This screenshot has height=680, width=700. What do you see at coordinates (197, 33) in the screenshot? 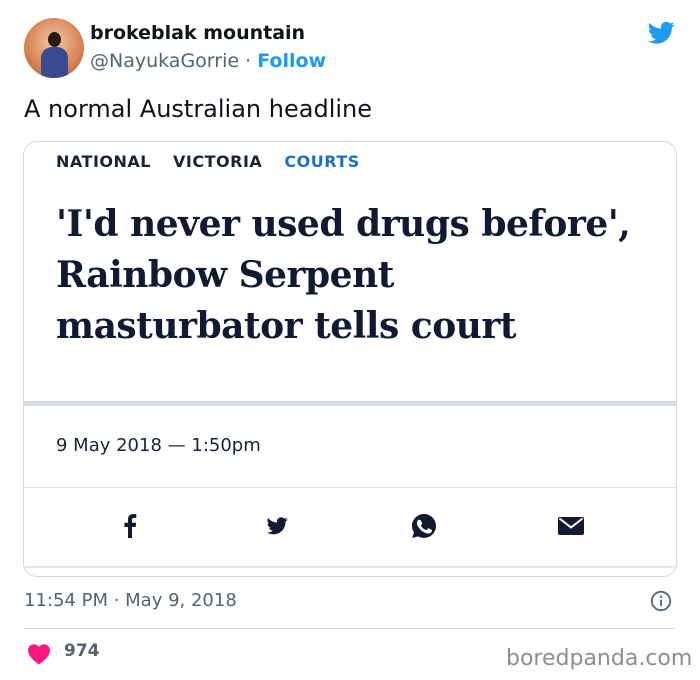
I see `author-display-name: brokeblak mountain` at bounding box center [197, 33].